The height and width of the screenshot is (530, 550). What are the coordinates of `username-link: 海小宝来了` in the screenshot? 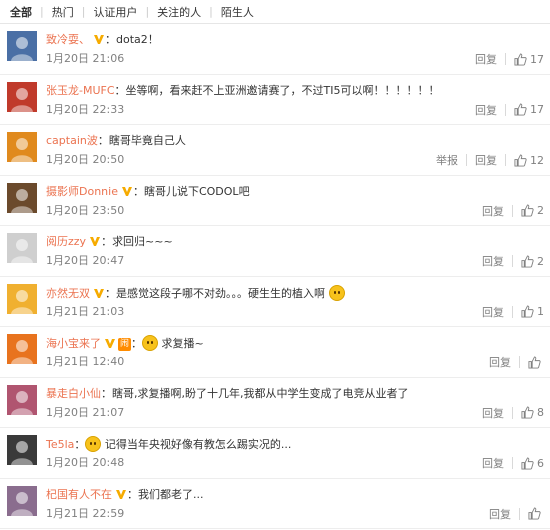 It's located at (73, 343).